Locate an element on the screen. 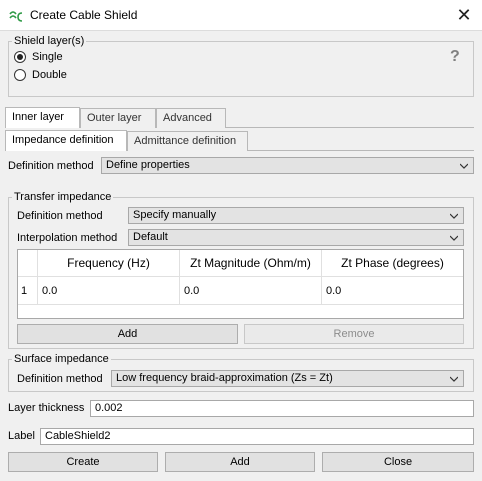 The image size is (482, 481). surface-definition-method-label: Definition method is located at coordinates (60, 379).